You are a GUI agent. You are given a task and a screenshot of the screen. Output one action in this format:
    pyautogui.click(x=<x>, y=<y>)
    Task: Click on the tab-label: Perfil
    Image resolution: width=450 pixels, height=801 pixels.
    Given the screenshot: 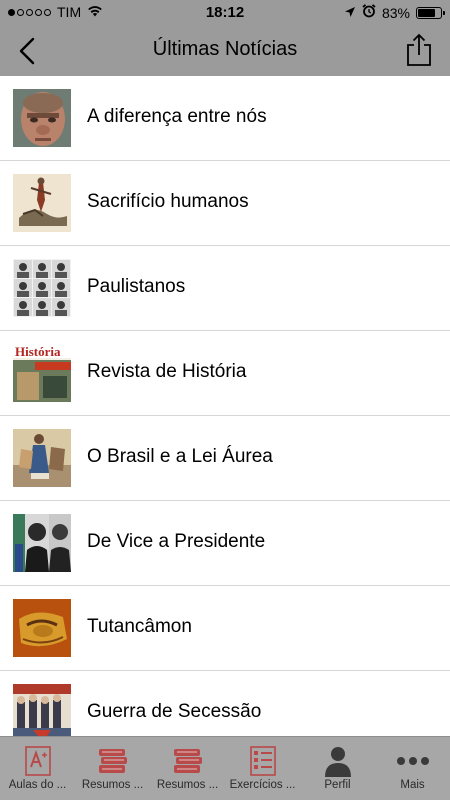 What is the action you would take?
    pyautogui.click(x=337, y=785)
    